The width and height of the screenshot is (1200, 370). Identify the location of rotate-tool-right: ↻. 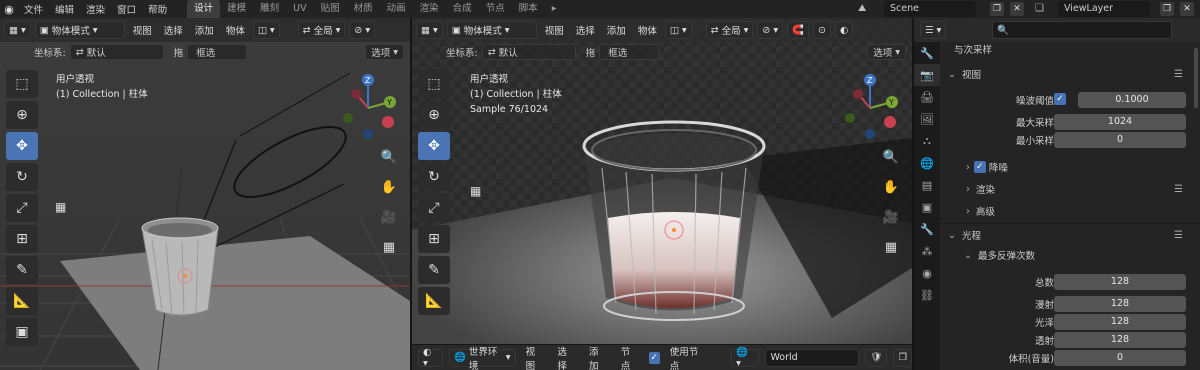
(434, 177).